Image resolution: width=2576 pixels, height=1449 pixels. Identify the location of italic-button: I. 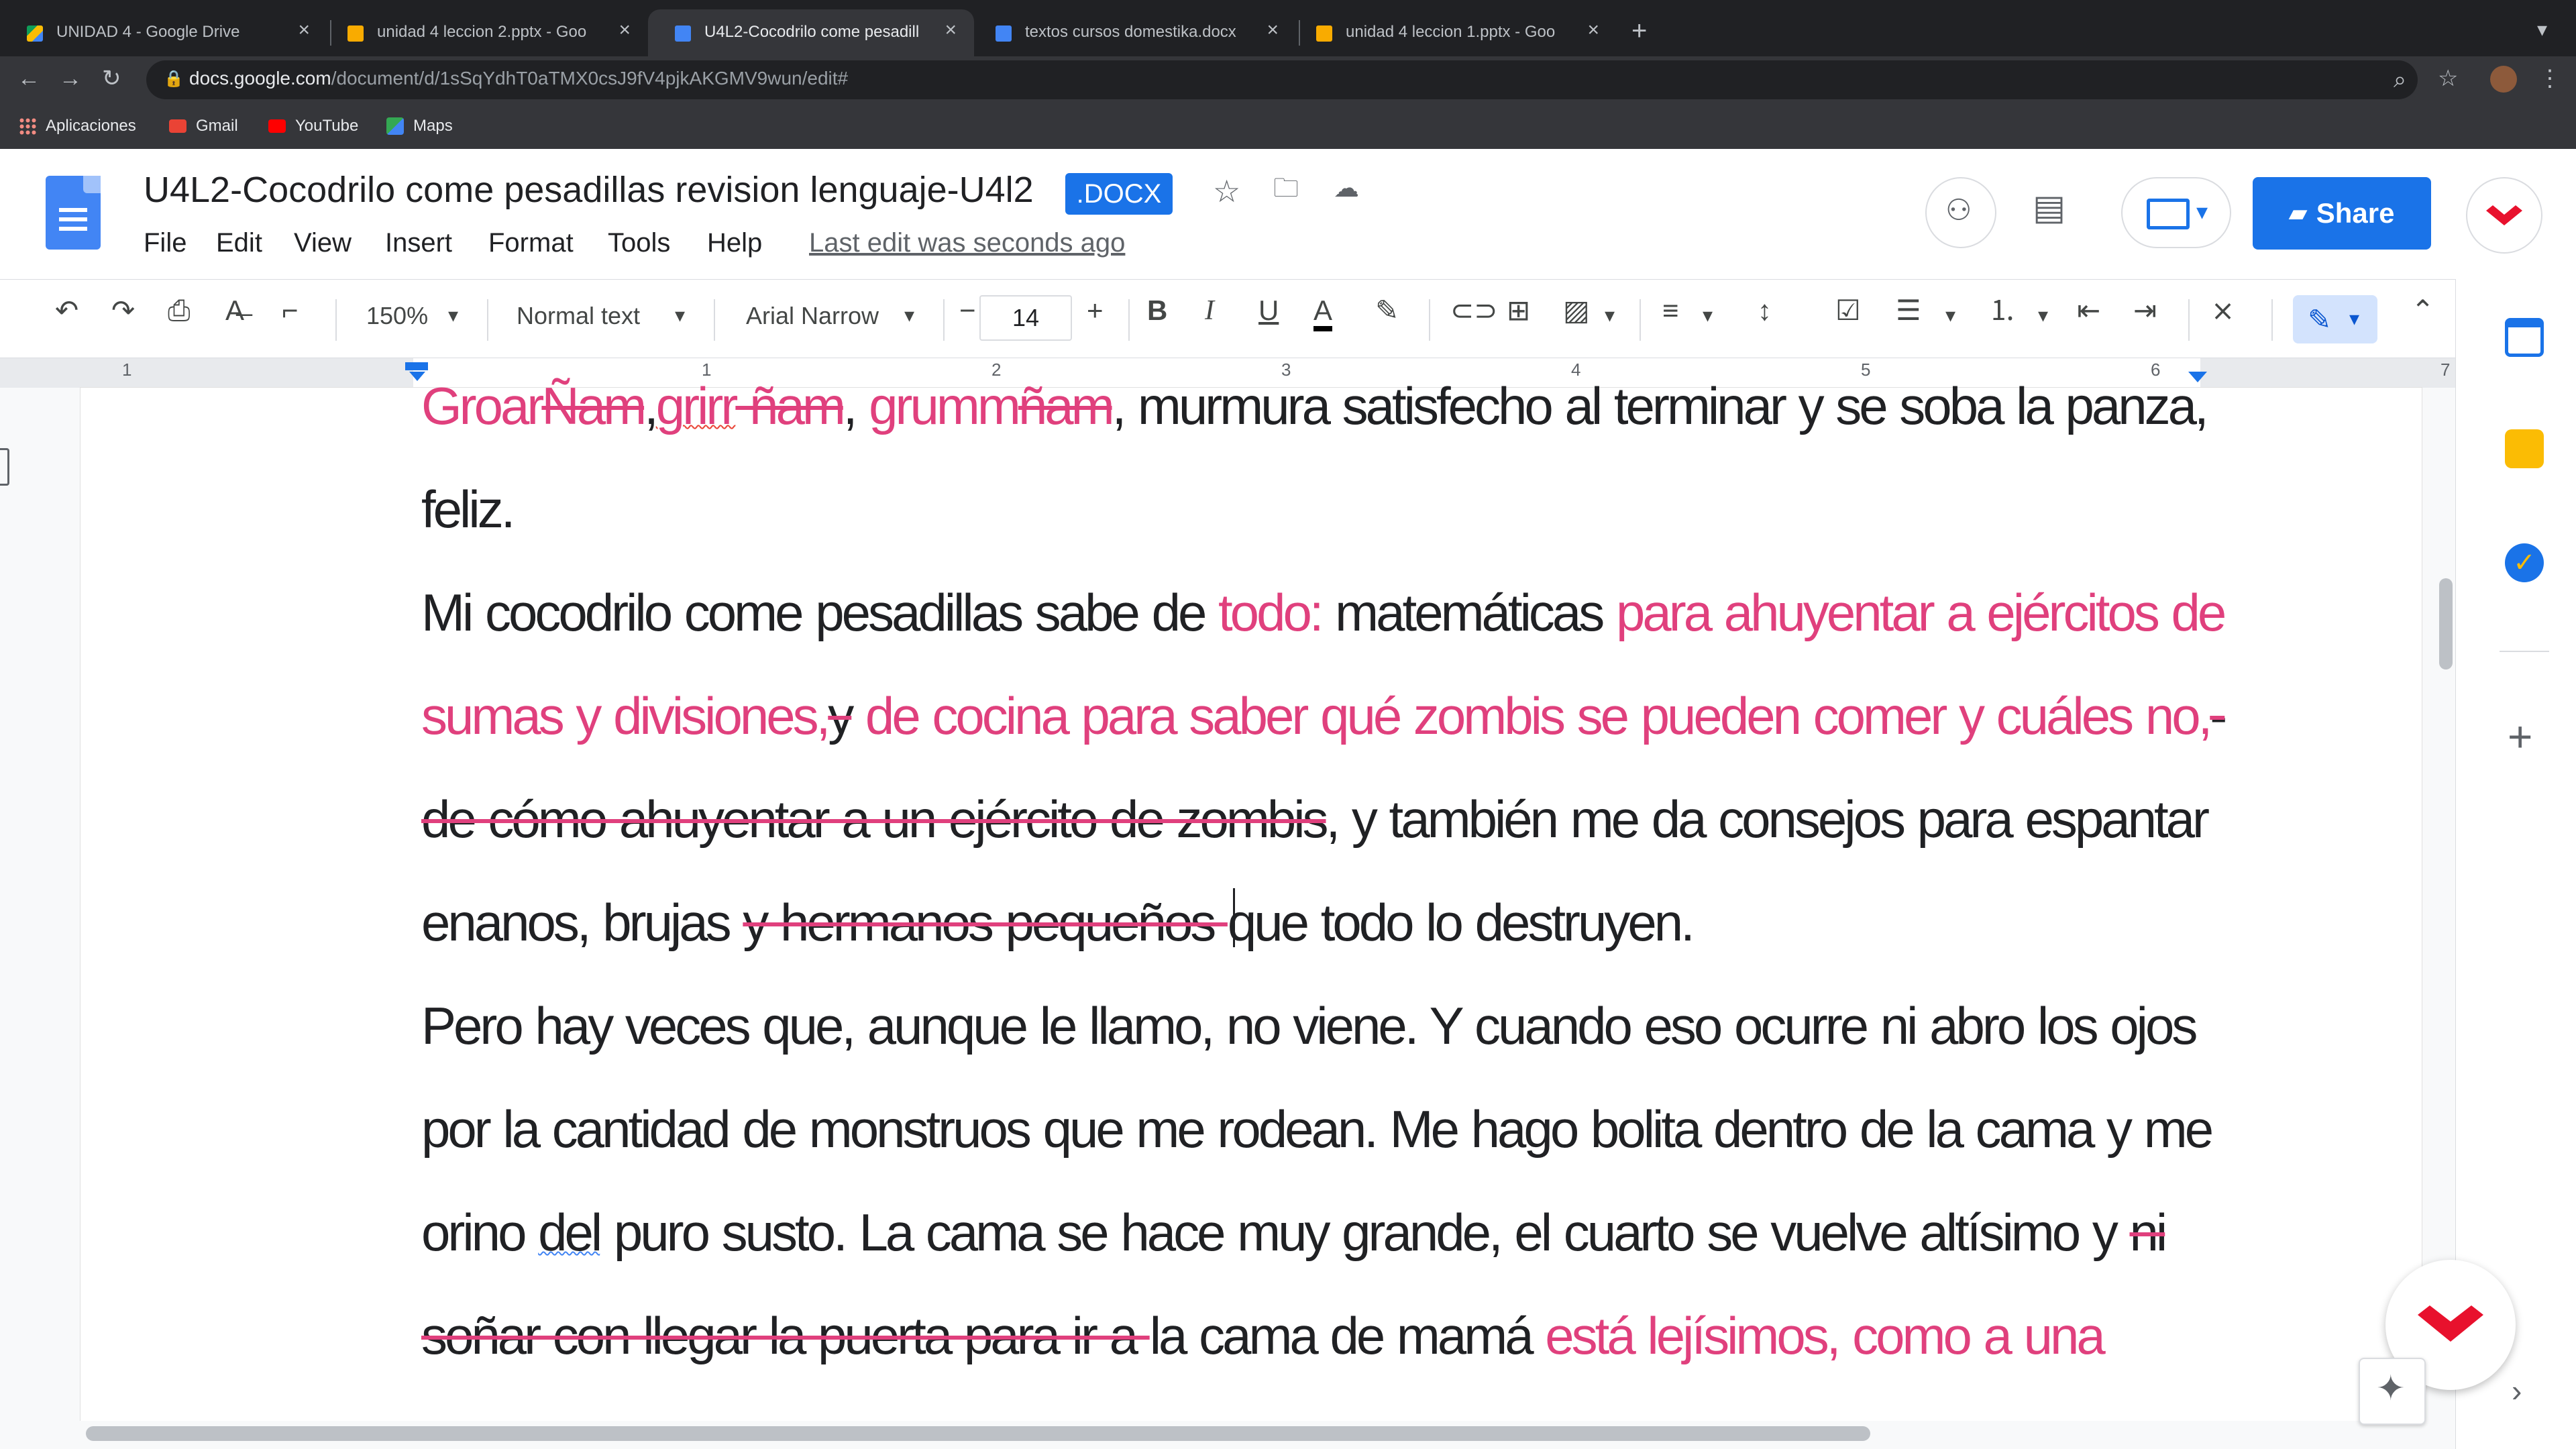
(1209, 311).